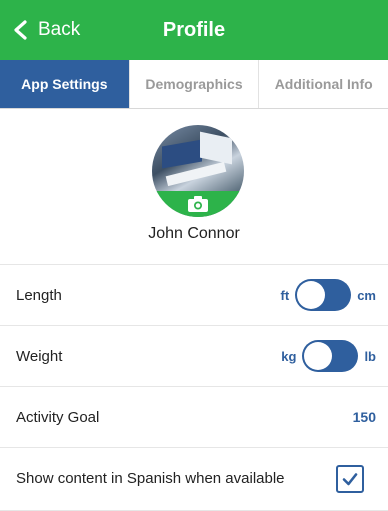 This screenshot has width=388, height=511. I want to click on unit-lb-label: lb, so click(370, 356).